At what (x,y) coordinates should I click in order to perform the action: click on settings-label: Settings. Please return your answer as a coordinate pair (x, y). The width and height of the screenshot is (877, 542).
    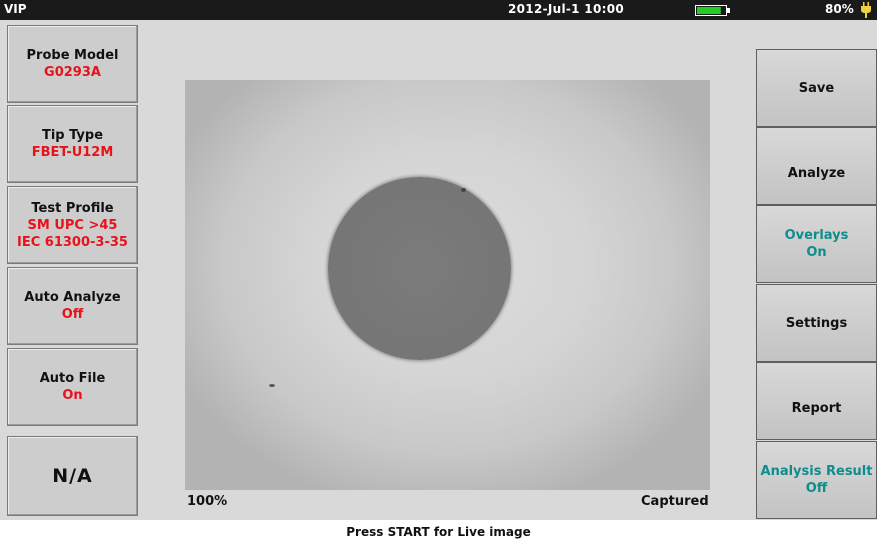
    Looking at the image, I should click on (816, 323).